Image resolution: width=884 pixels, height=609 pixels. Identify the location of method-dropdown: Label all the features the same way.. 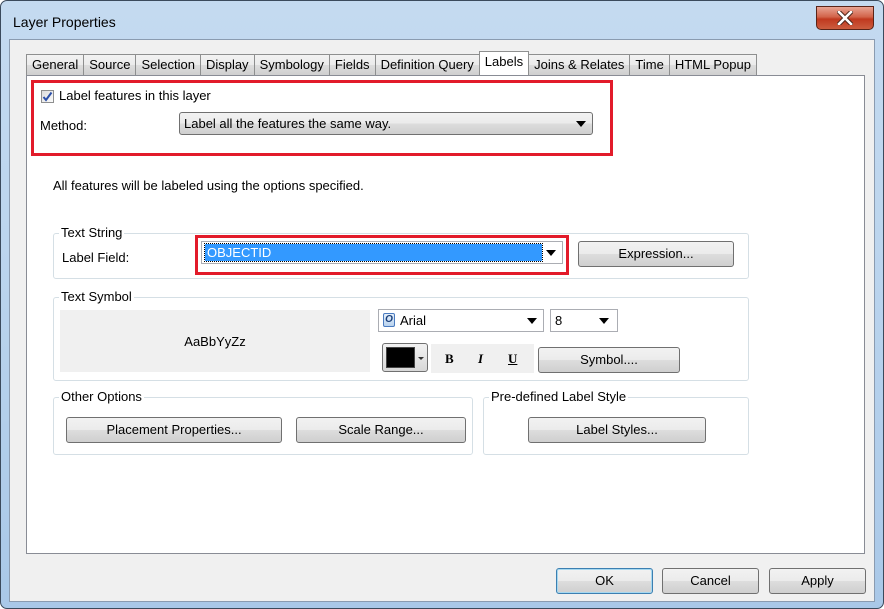
(386, 123).